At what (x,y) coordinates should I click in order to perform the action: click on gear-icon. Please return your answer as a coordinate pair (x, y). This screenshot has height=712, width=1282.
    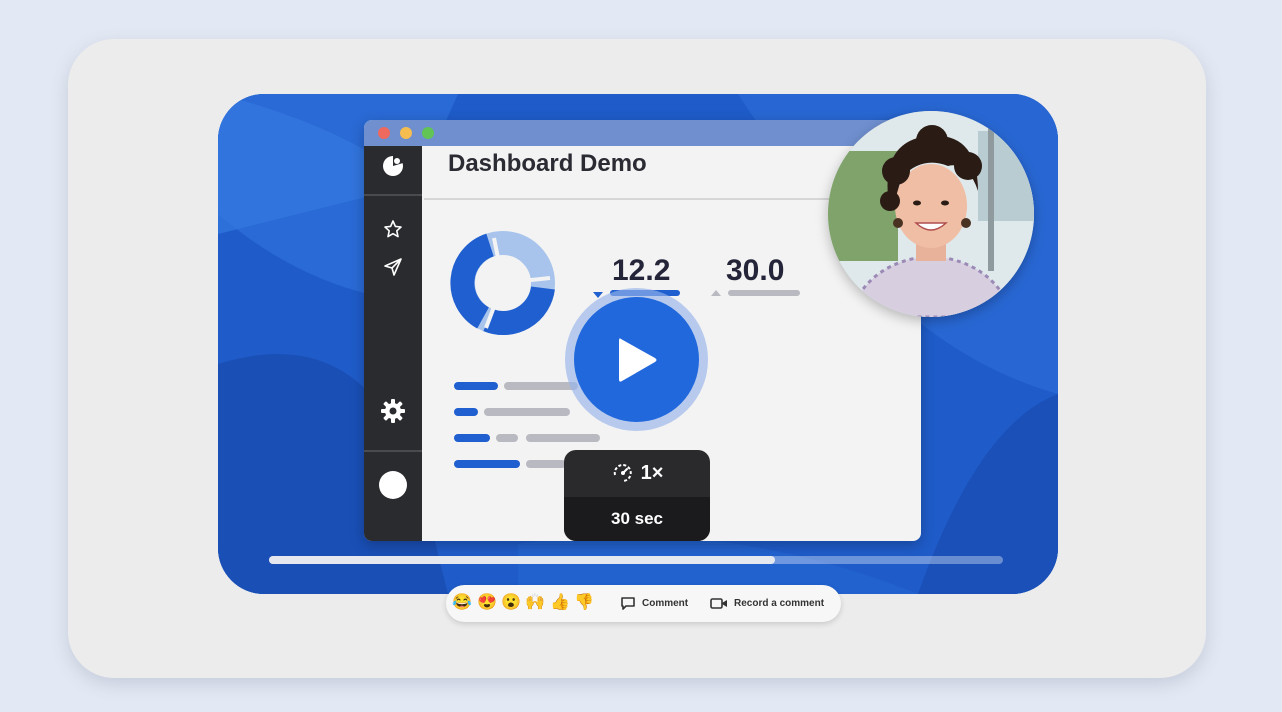
    Looking at the image, I should click on (393, 411).